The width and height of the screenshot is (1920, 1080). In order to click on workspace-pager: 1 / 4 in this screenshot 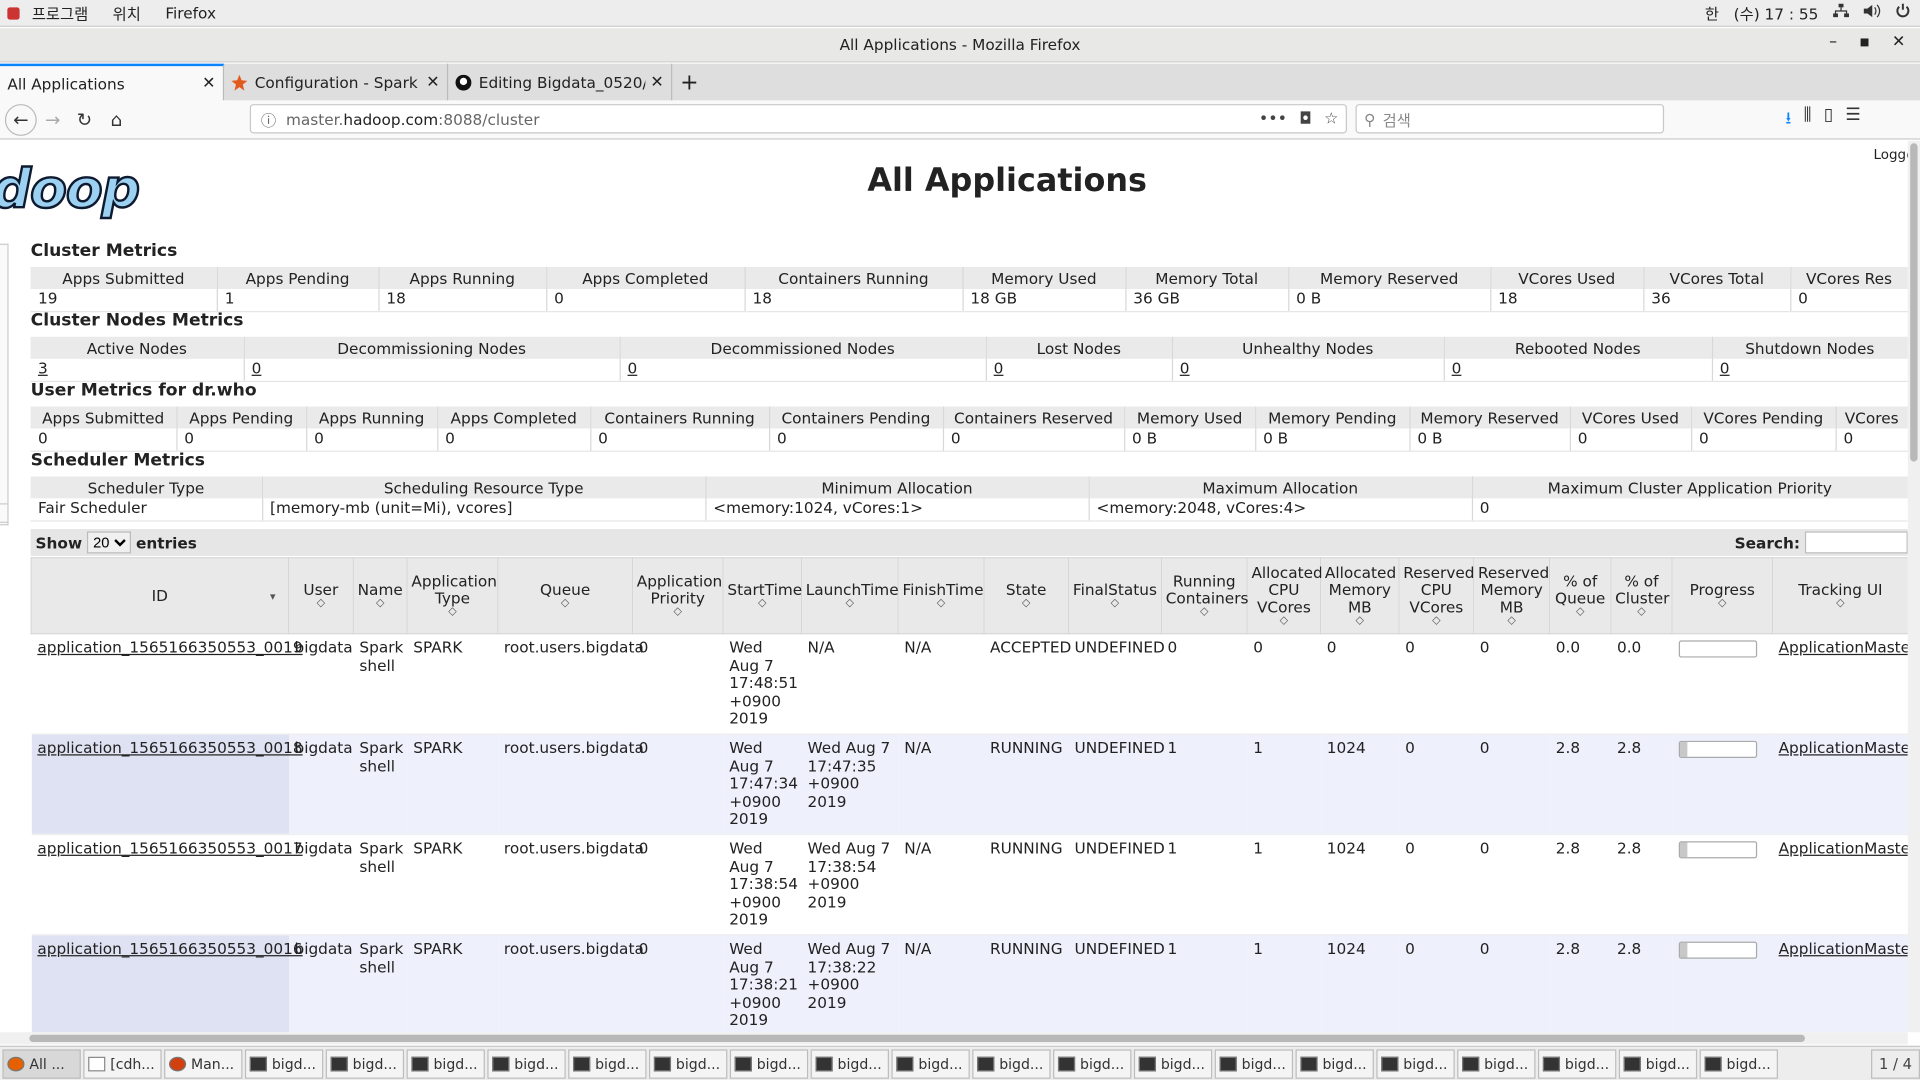, I will do `click(1895, 1063)`.